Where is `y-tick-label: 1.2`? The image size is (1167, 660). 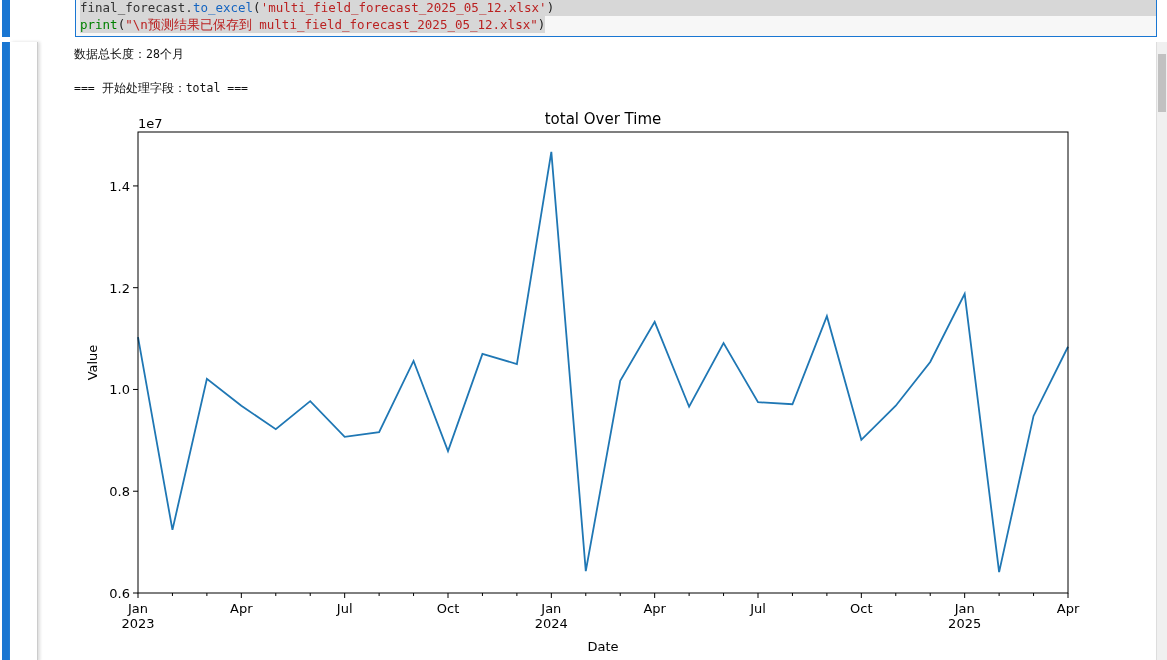 y-tick-label: 1.2 is located at coordinates (119, 288).